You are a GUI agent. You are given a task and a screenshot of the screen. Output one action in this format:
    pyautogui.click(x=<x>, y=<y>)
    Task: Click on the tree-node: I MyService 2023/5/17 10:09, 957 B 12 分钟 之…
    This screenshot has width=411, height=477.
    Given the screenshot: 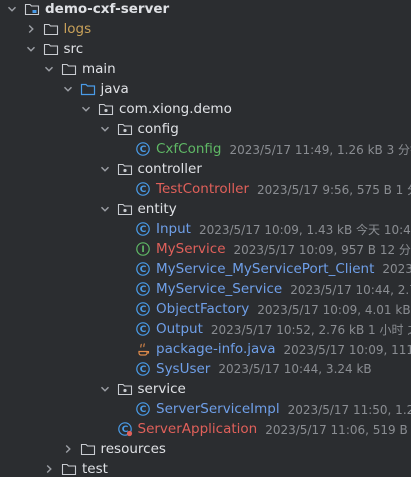 What is the action you would take?
    pyautogui.click(x=205, y=249)
    